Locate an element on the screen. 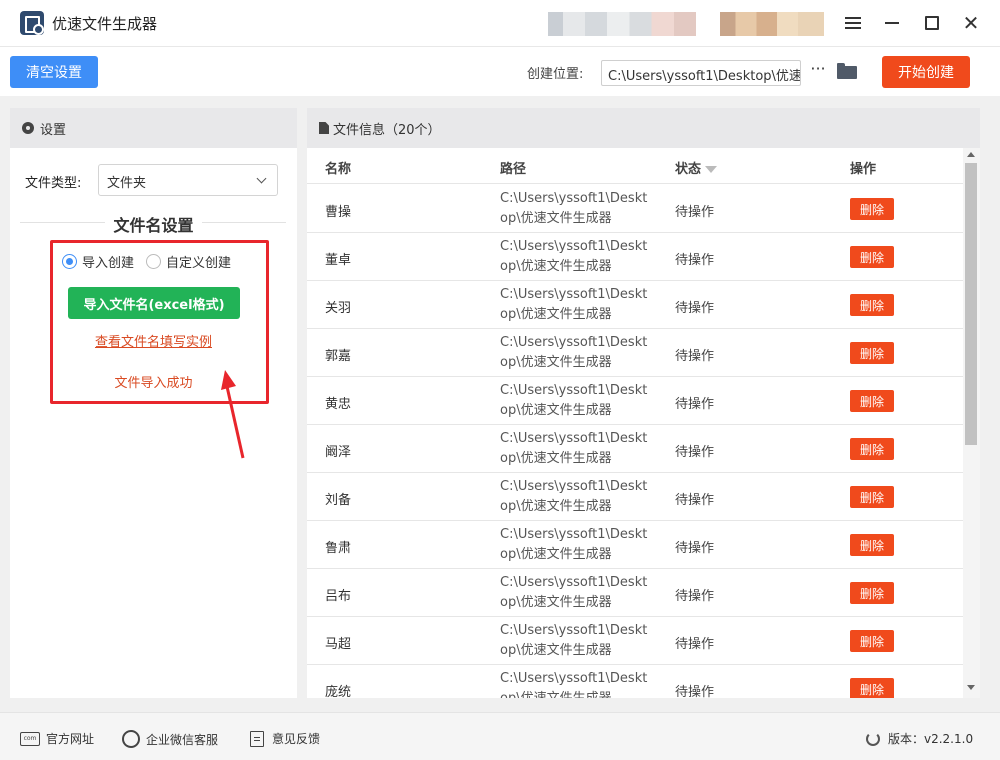 This screenshot has width=1000, height=760. table-row: 刘备 C:\Users\yssoft1\Desktop\优速文件生成器 待操作 删除 is located at coordinates (635, 497).